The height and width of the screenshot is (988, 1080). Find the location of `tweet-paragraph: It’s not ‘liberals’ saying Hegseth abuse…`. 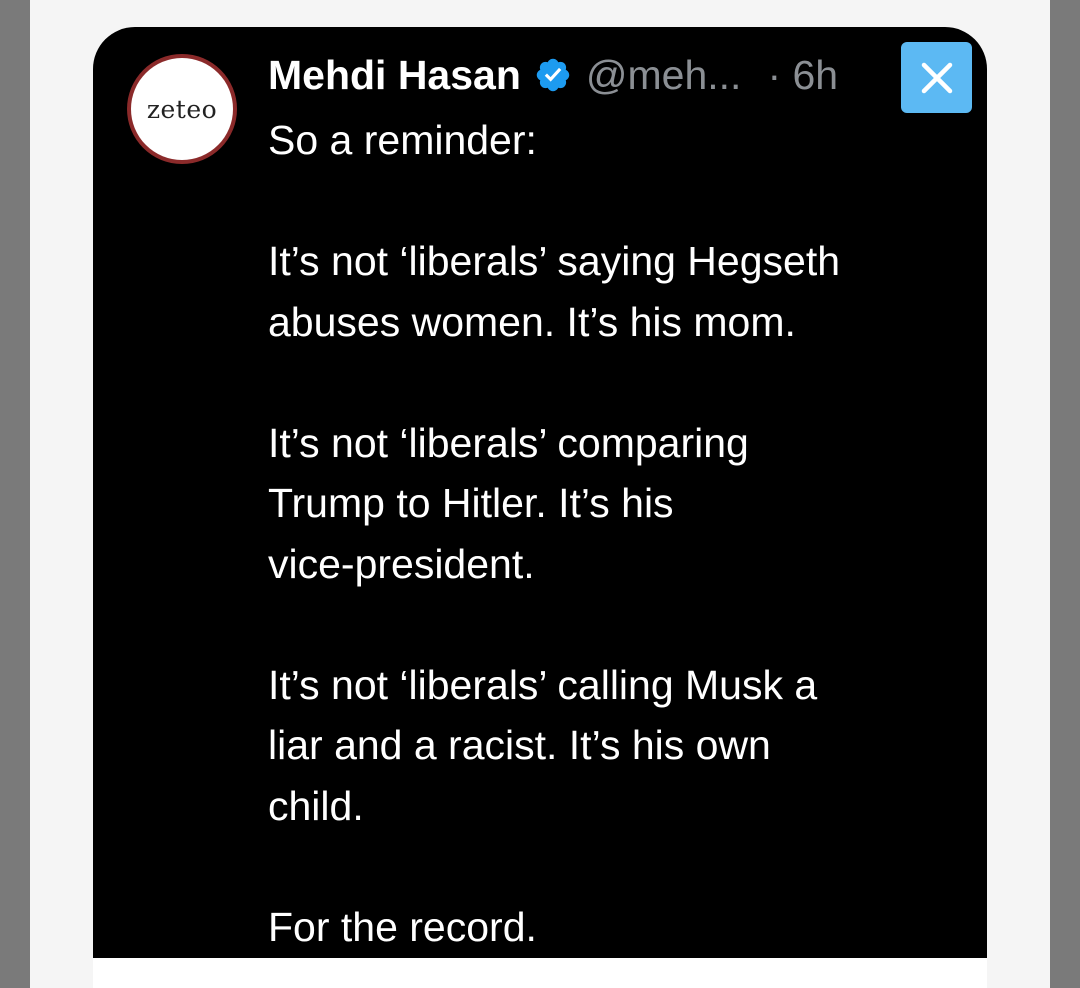

tweet-paragraph: It’s not ‘liberals’ saying Hegseth abuse… is located at coordinates (554, 291).